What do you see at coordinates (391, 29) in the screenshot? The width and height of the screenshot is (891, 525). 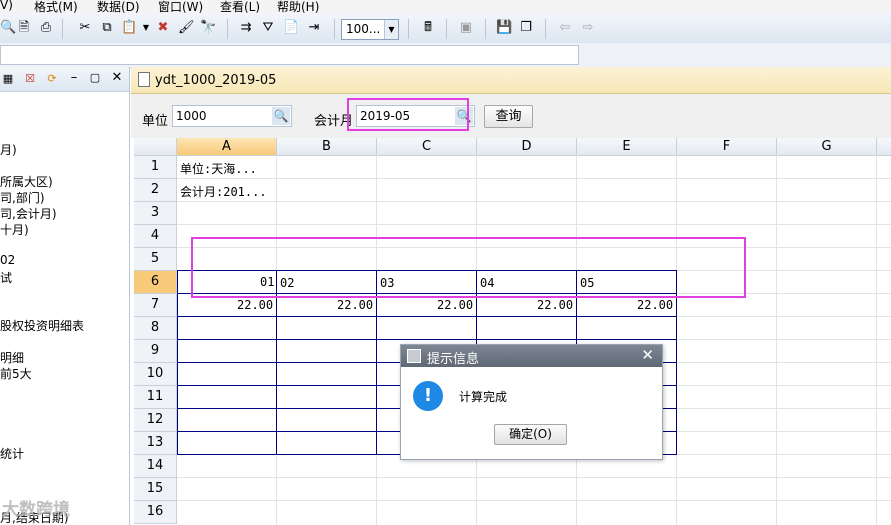 I see `chevron-down-icon: ▼` at bounding box center [391, 29].